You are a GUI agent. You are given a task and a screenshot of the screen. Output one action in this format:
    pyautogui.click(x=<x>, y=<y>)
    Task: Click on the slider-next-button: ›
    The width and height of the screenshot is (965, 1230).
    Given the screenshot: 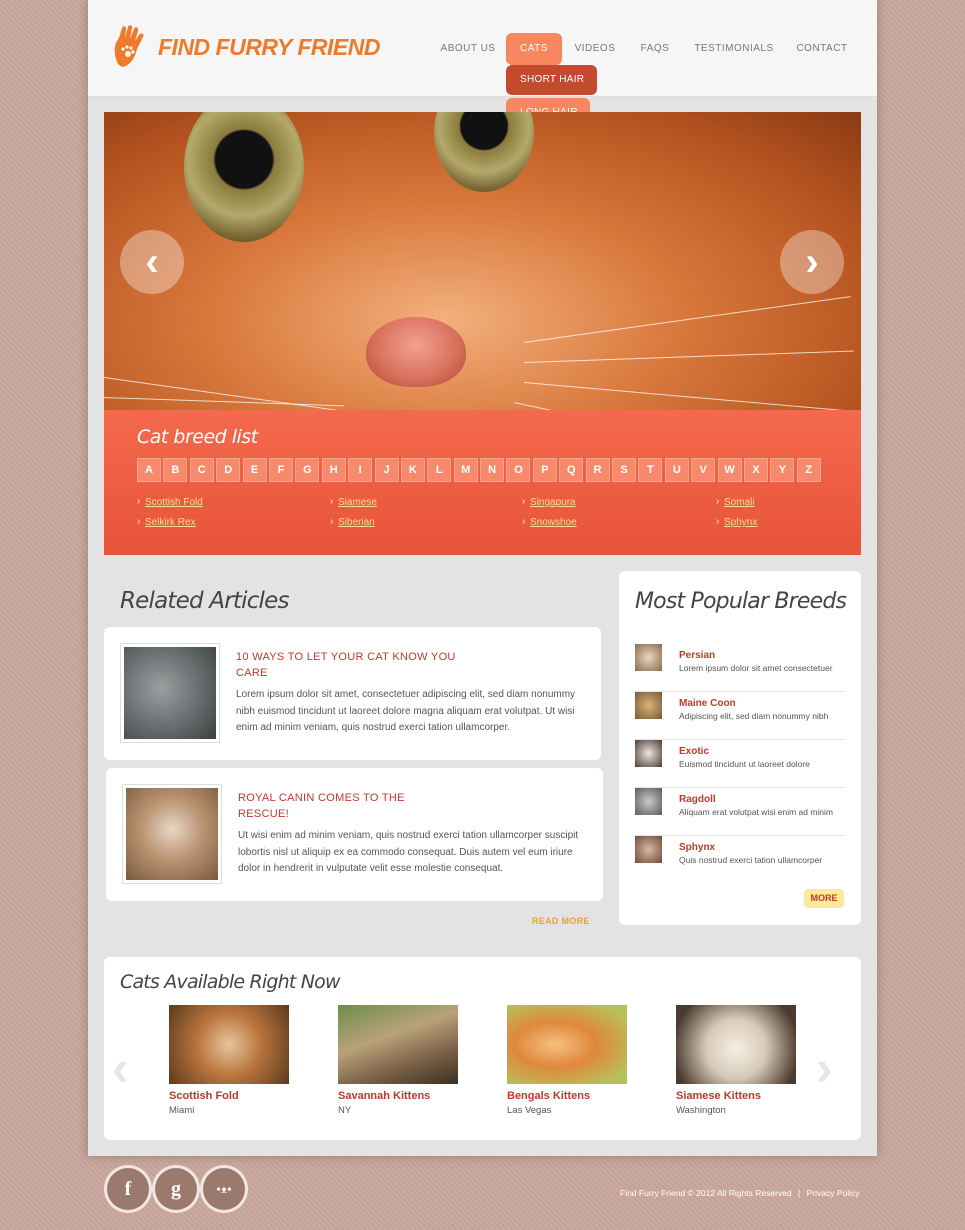 What is the action you would take?
    pyautogui.click(x=812, y=262)
    